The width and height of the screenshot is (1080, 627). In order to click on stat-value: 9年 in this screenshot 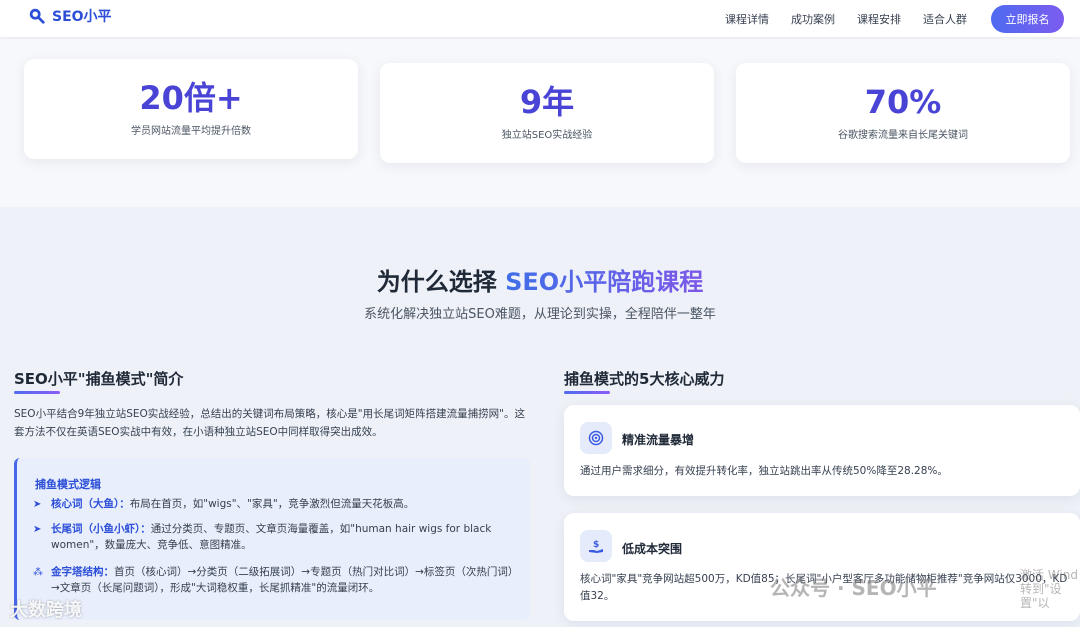, I will do `click(547, 101)`.